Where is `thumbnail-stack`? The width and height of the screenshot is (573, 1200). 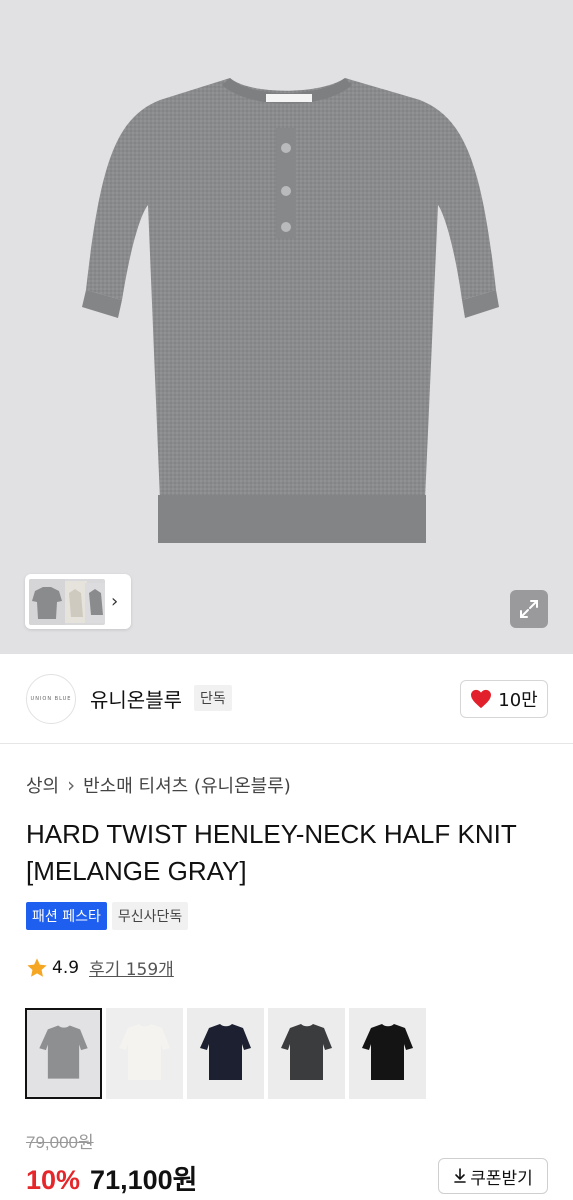
thumbnail-stack is located at coordinates (67, 601).